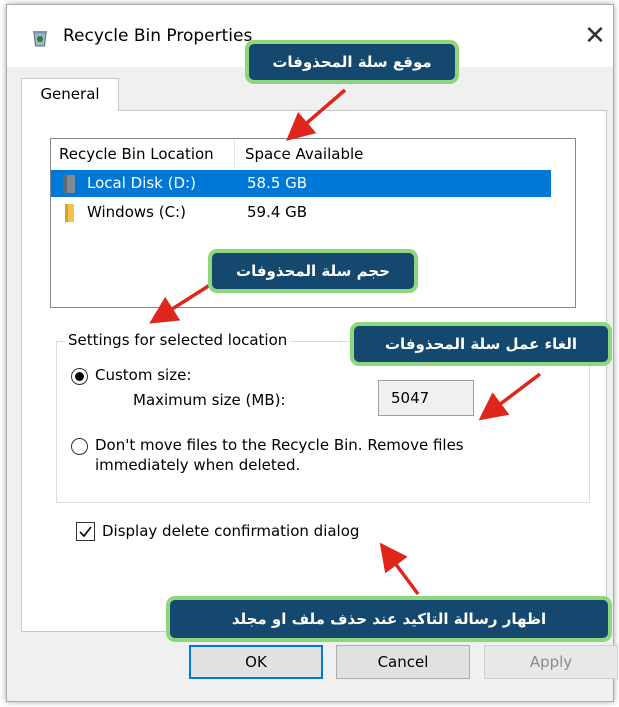 The width and height of the screenshot is (619, 707). Describe the element at coordinates (180, 303) in the screenshot. I see `arrow-size` at that location.